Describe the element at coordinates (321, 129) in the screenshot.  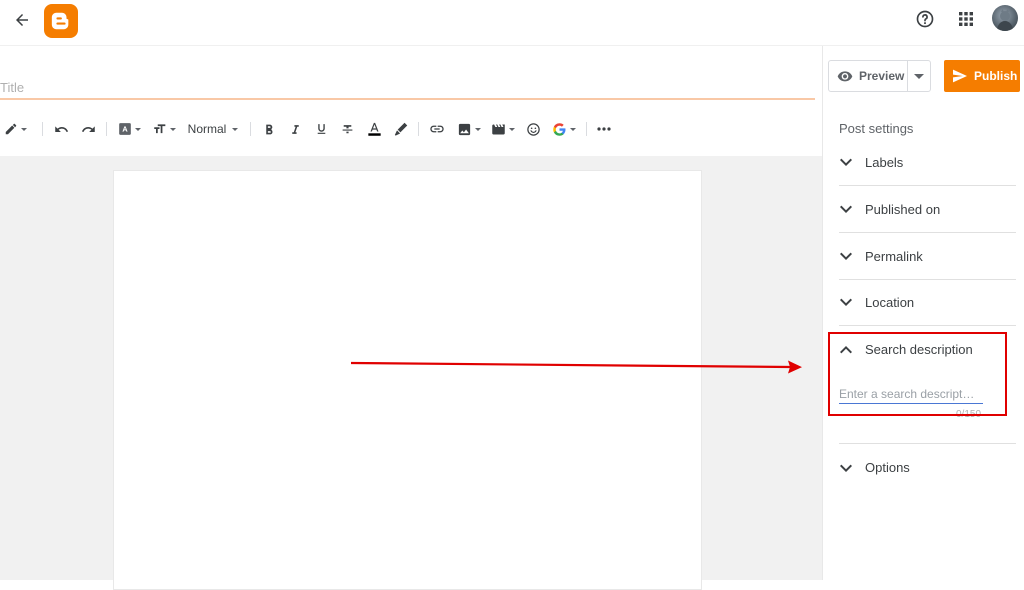
I see `underline-icon` at that location.